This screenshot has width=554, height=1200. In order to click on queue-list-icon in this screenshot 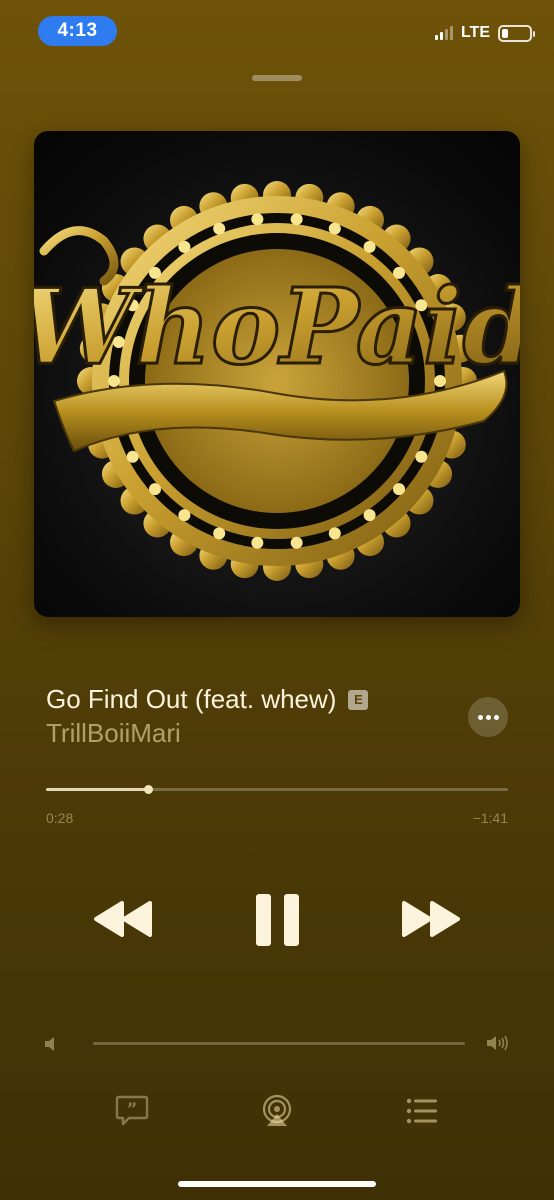, I will do `click(422, 1111)`.